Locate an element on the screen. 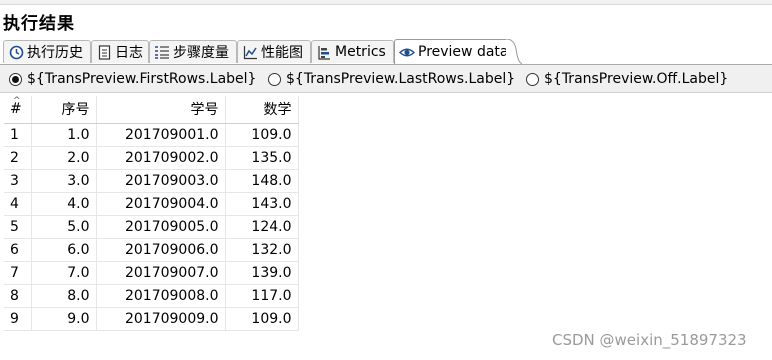  student-id-cell: 201709003.0 is located at coordinates (161, 181).